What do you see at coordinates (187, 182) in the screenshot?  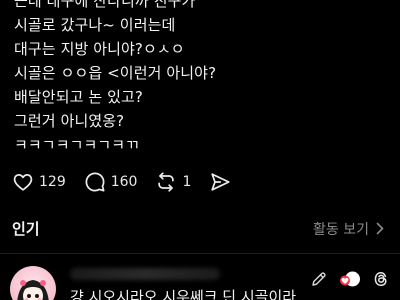 I see `repost-count: 1` at bounding box center [187, 182].